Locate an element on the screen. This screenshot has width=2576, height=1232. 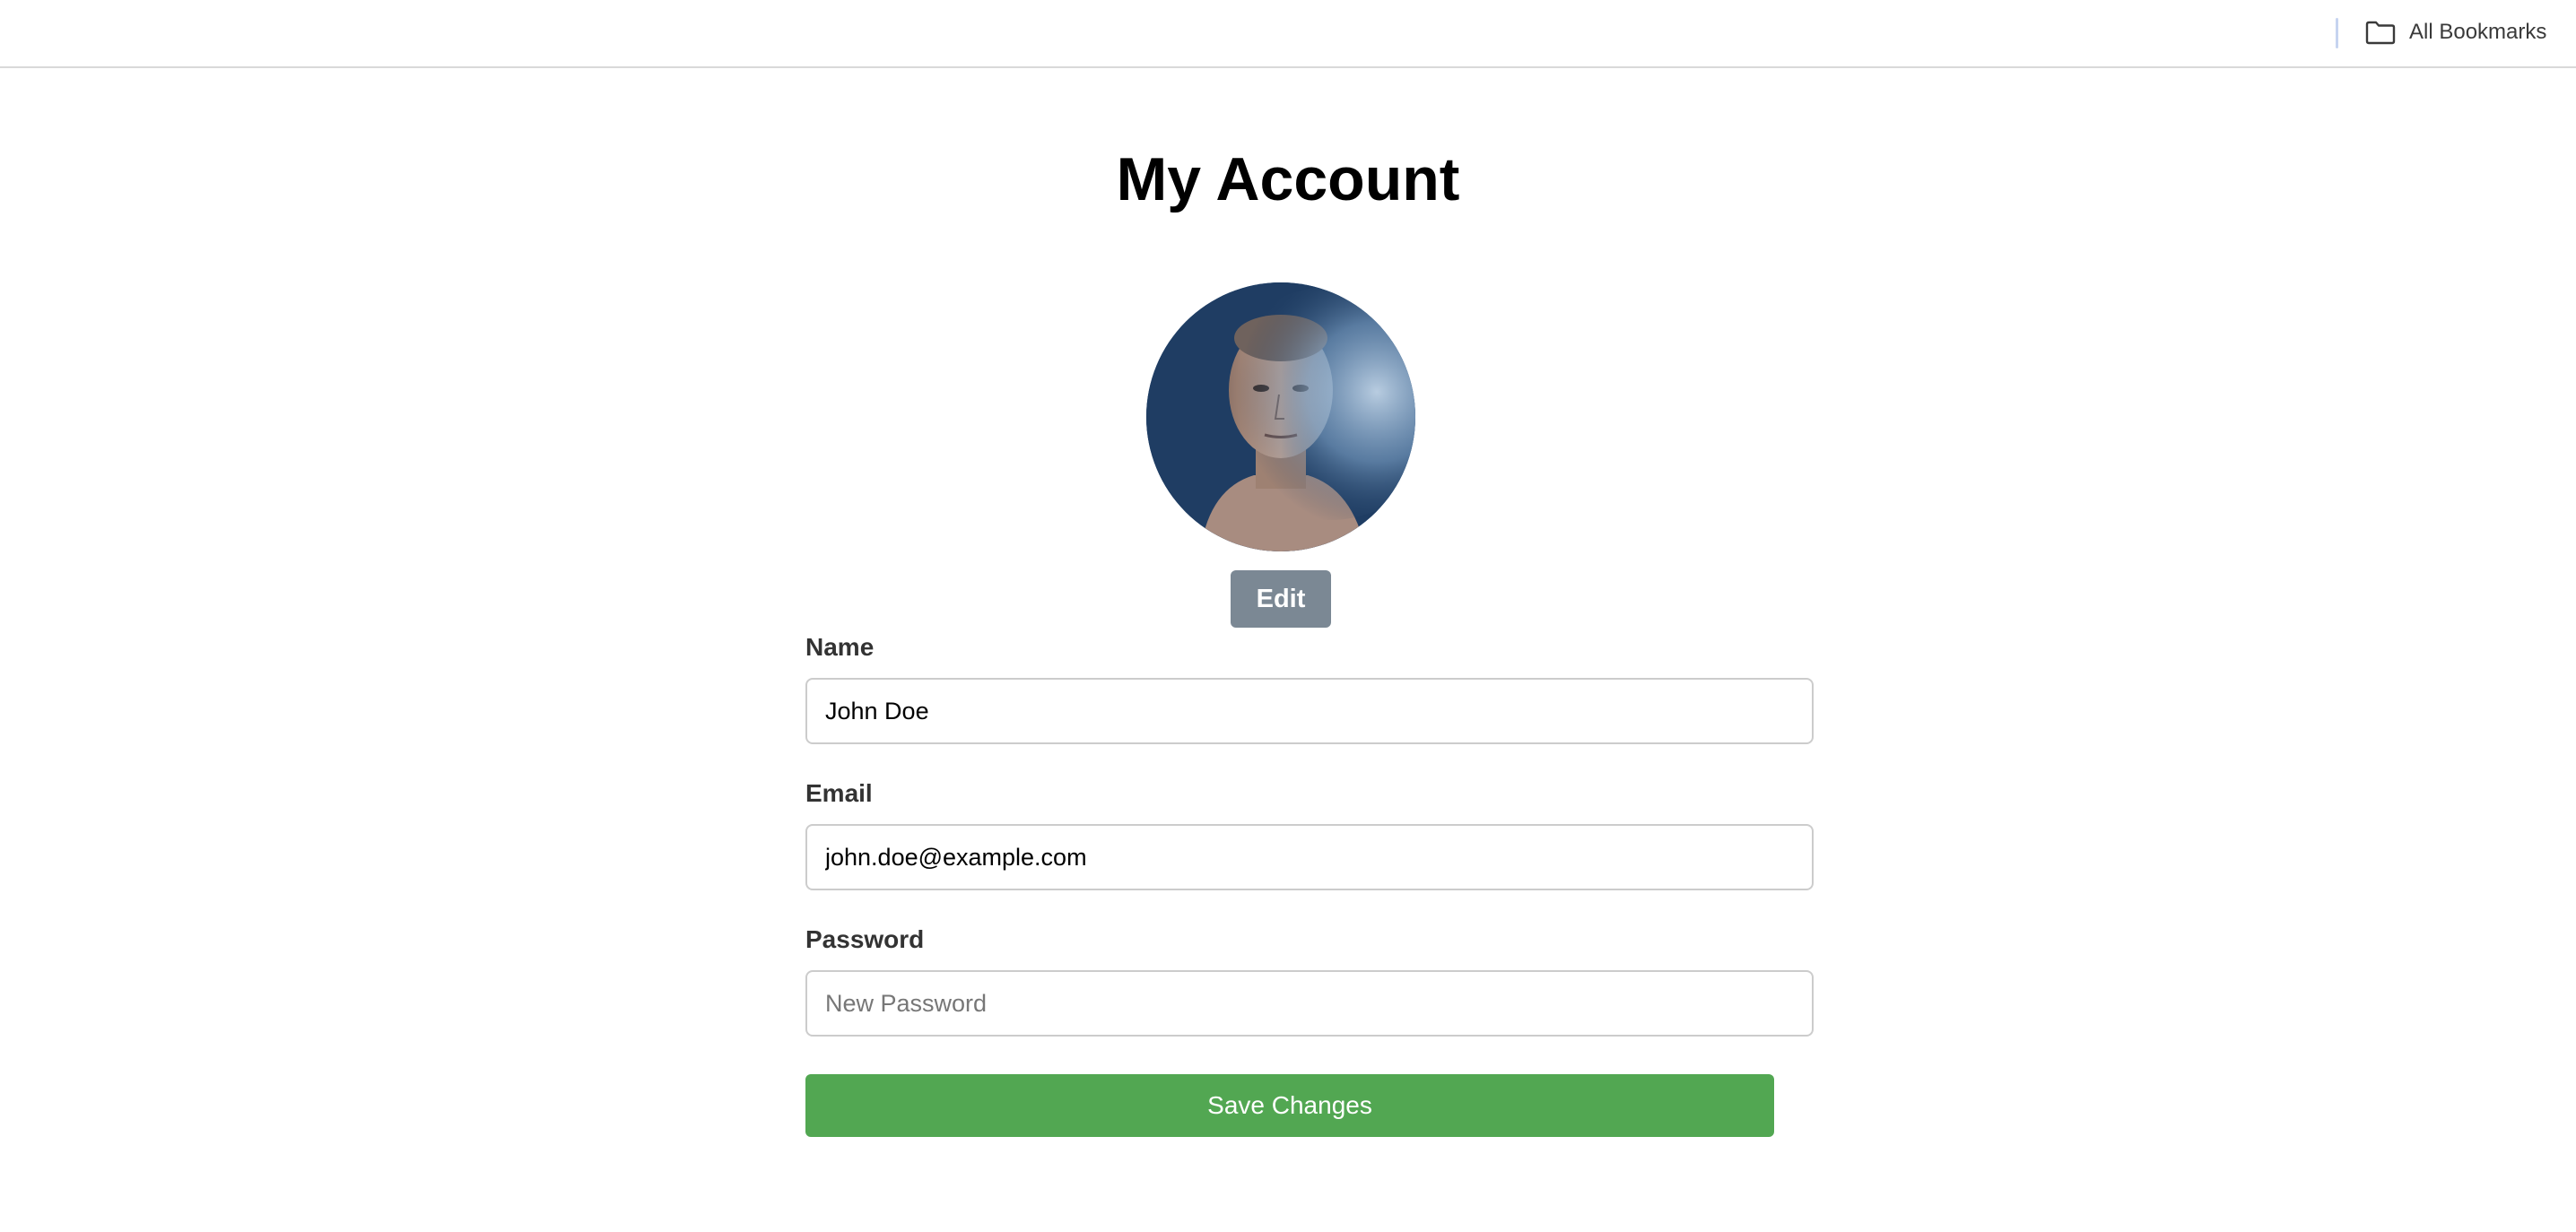
folder-icon is located at coordinates (2380, 32).